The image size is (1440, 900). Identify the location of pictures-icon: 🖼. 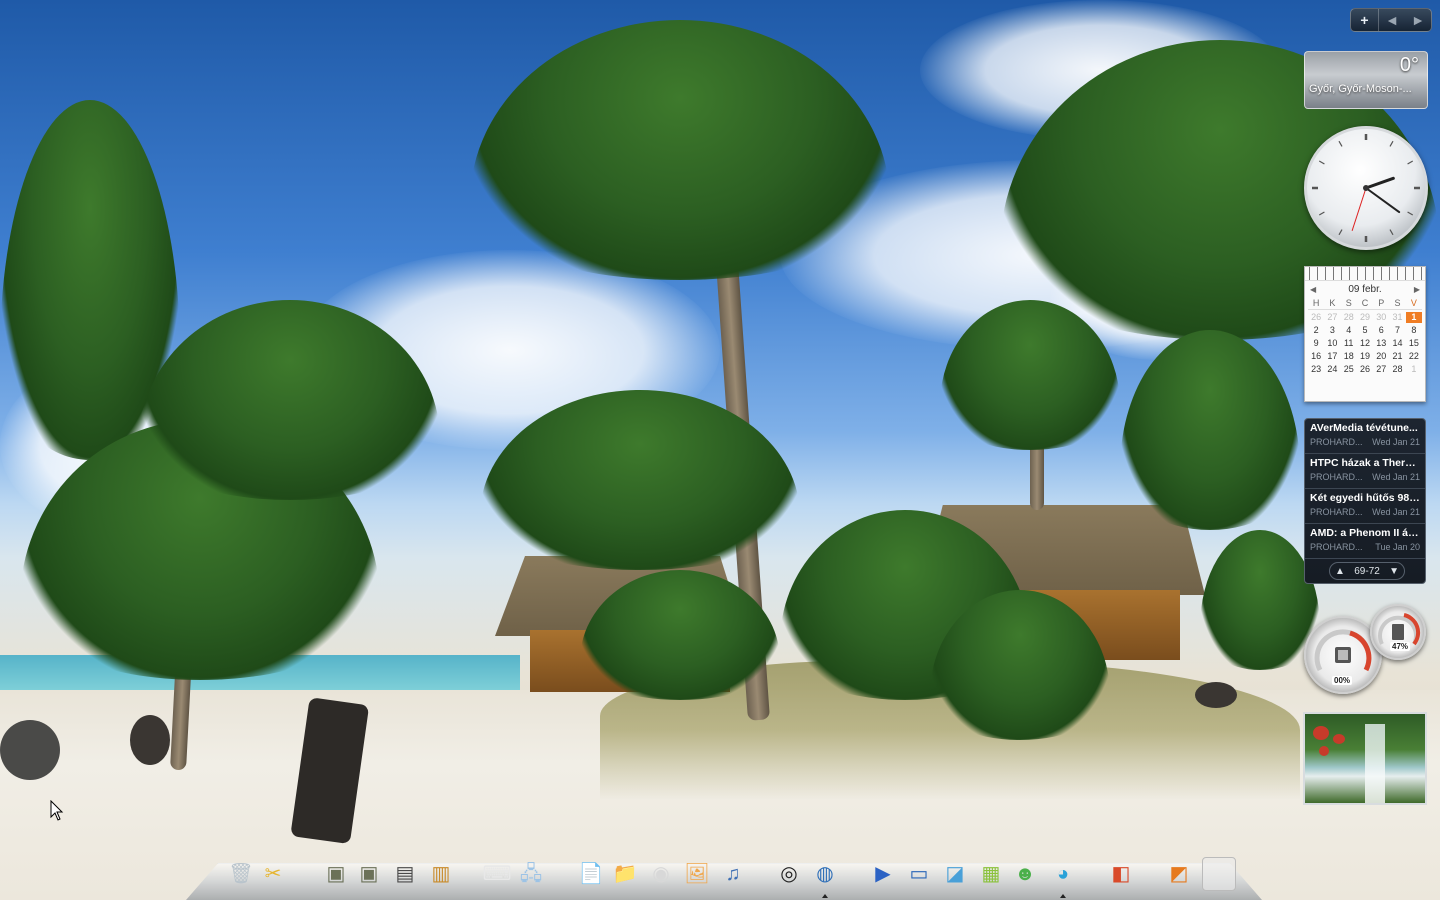
(697, 874).